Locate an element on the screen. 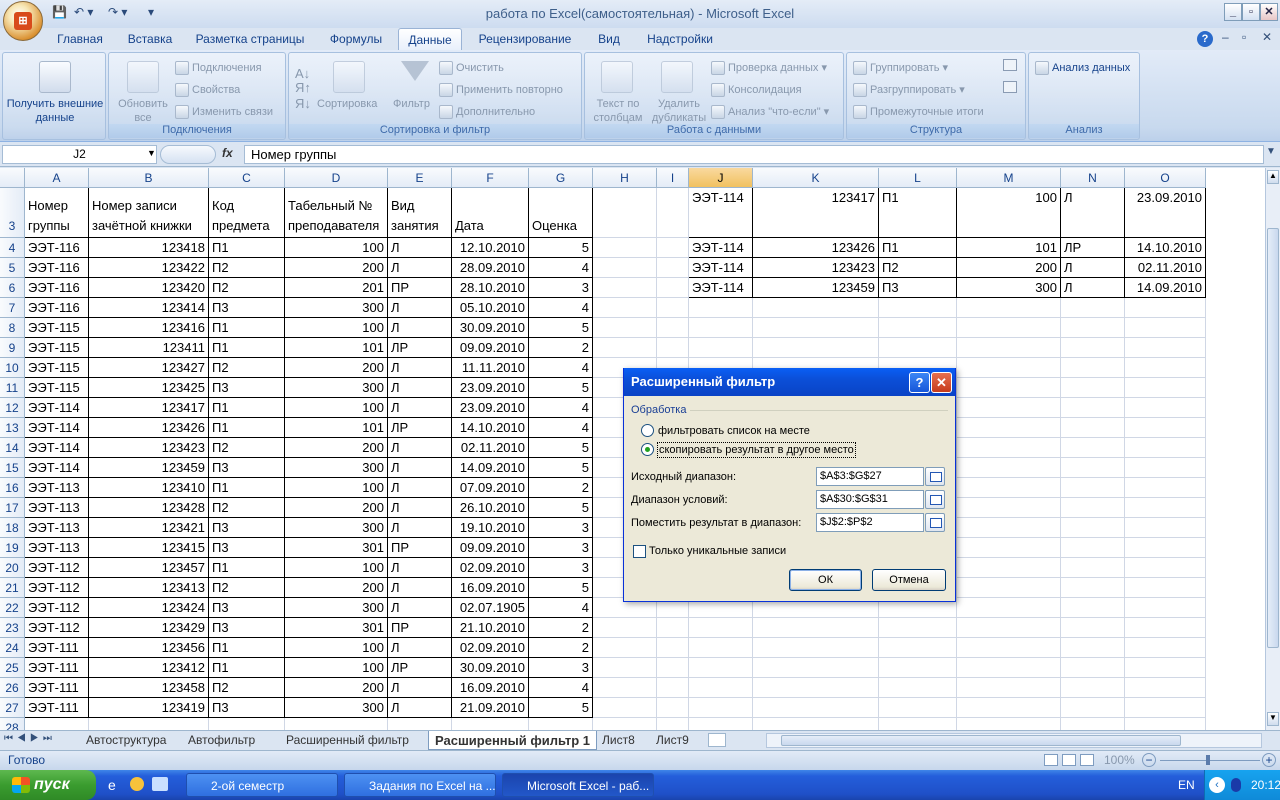  table-cell: 123428 is located at coordinates (149, 508).